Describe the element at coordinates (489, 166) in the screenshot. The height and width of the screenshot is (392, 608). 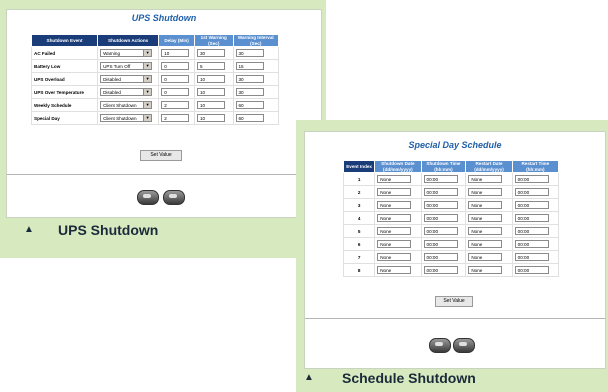
I see `col-restart-date: Restart Date (dd/mm/yyyy)` at that location.